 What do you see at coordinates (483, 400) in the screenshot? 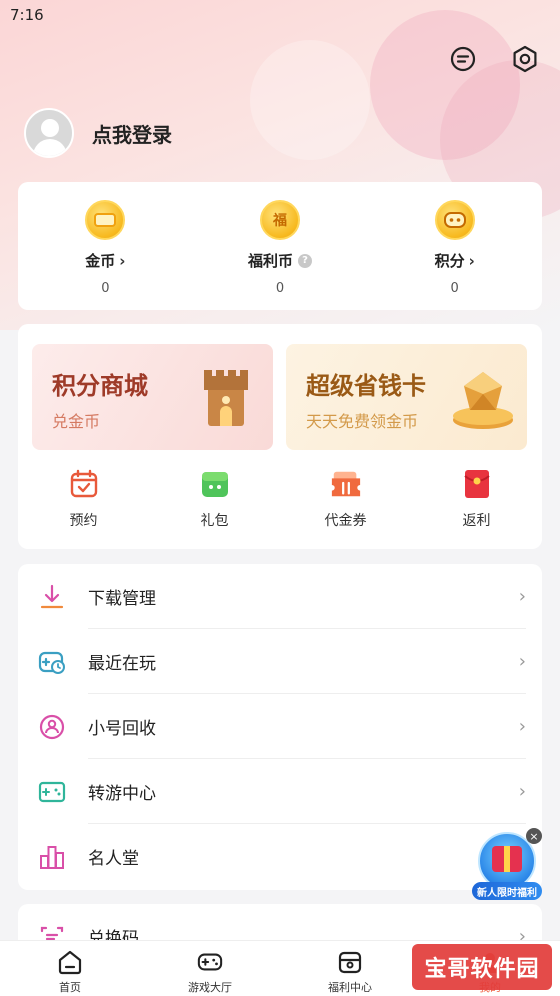
I see `gold-gem-icon` at bounding box center [483, 400].